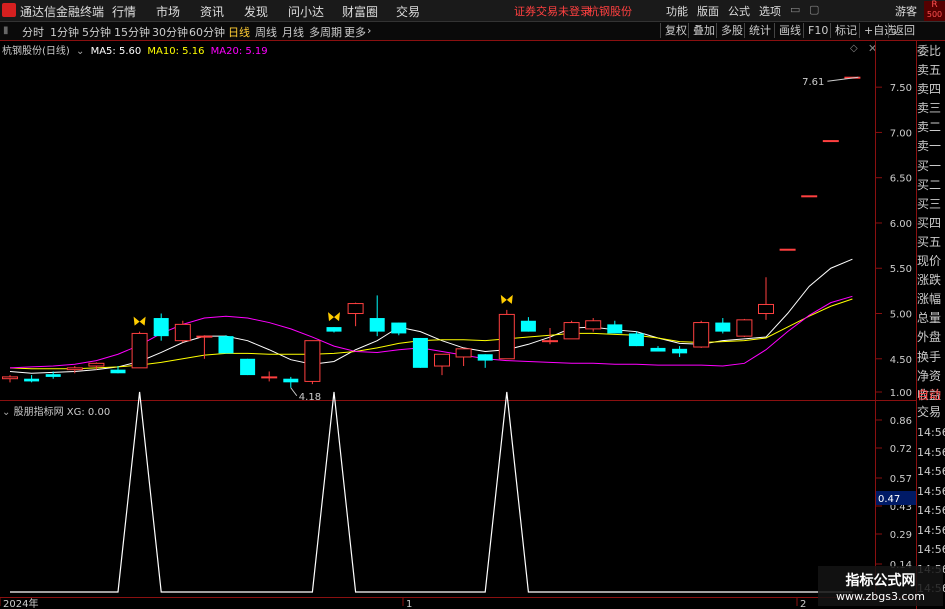  What do you see at coordinates (901, 88) in the screenshot?
I see `y-tick-label: 7.50` at bounding box center [901, 88].